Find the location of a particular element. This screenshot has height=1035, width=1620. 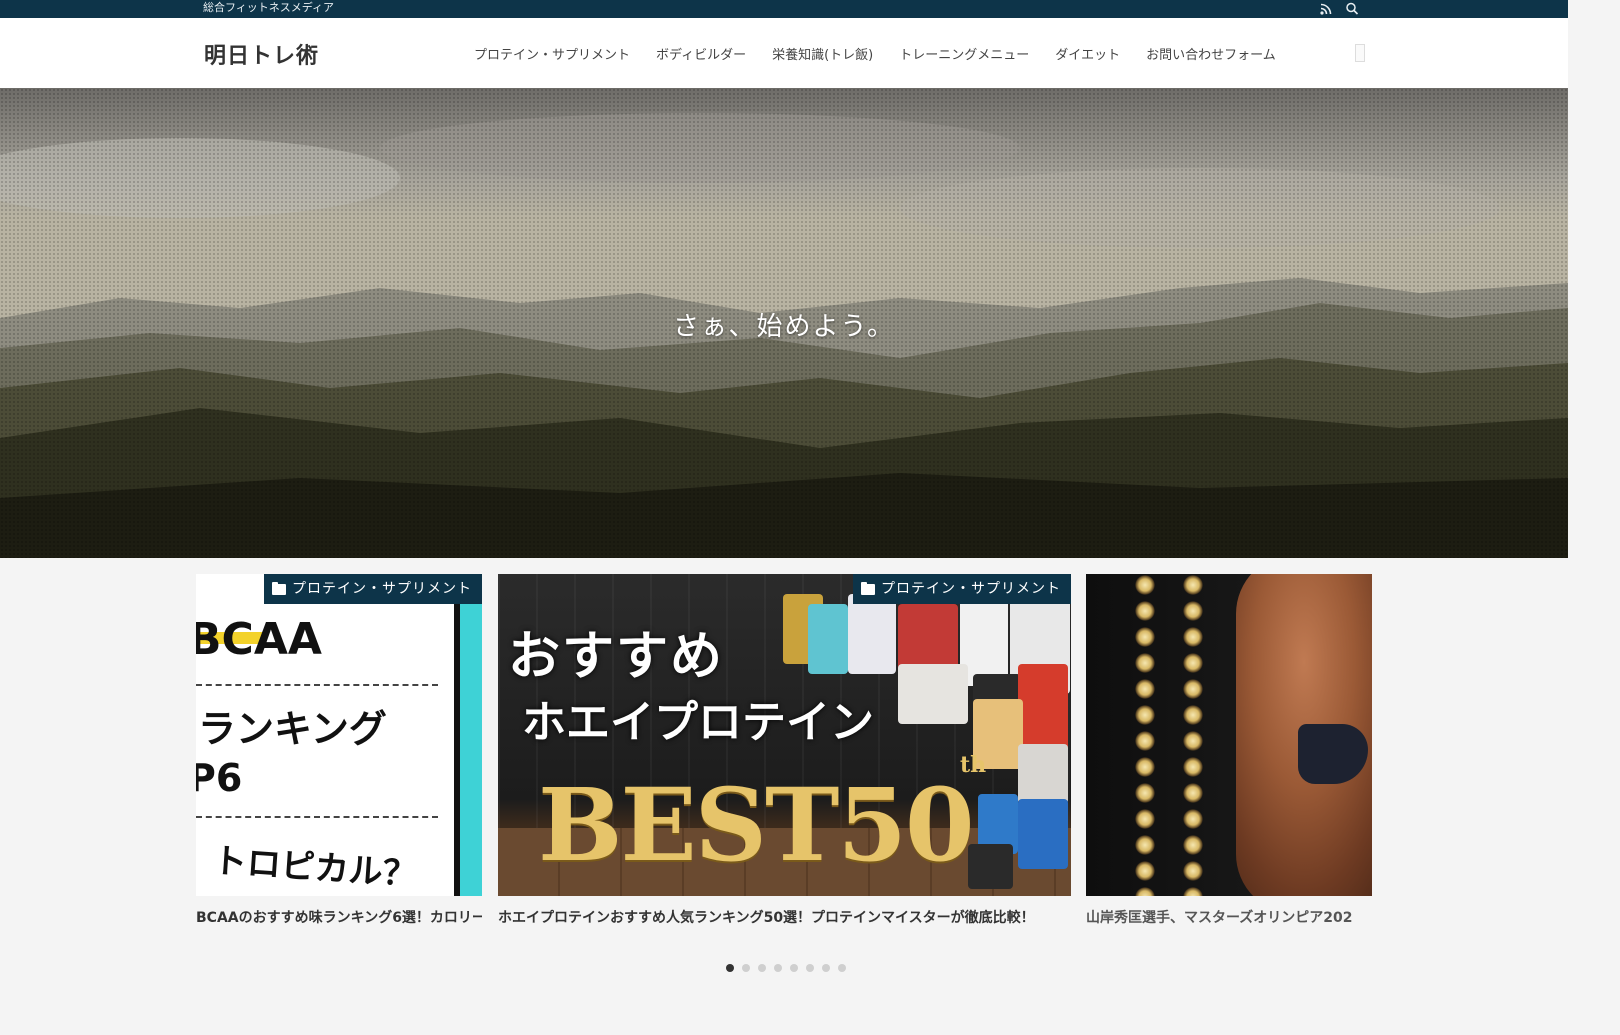

carousel-pager is located at coordinates (786, 968).